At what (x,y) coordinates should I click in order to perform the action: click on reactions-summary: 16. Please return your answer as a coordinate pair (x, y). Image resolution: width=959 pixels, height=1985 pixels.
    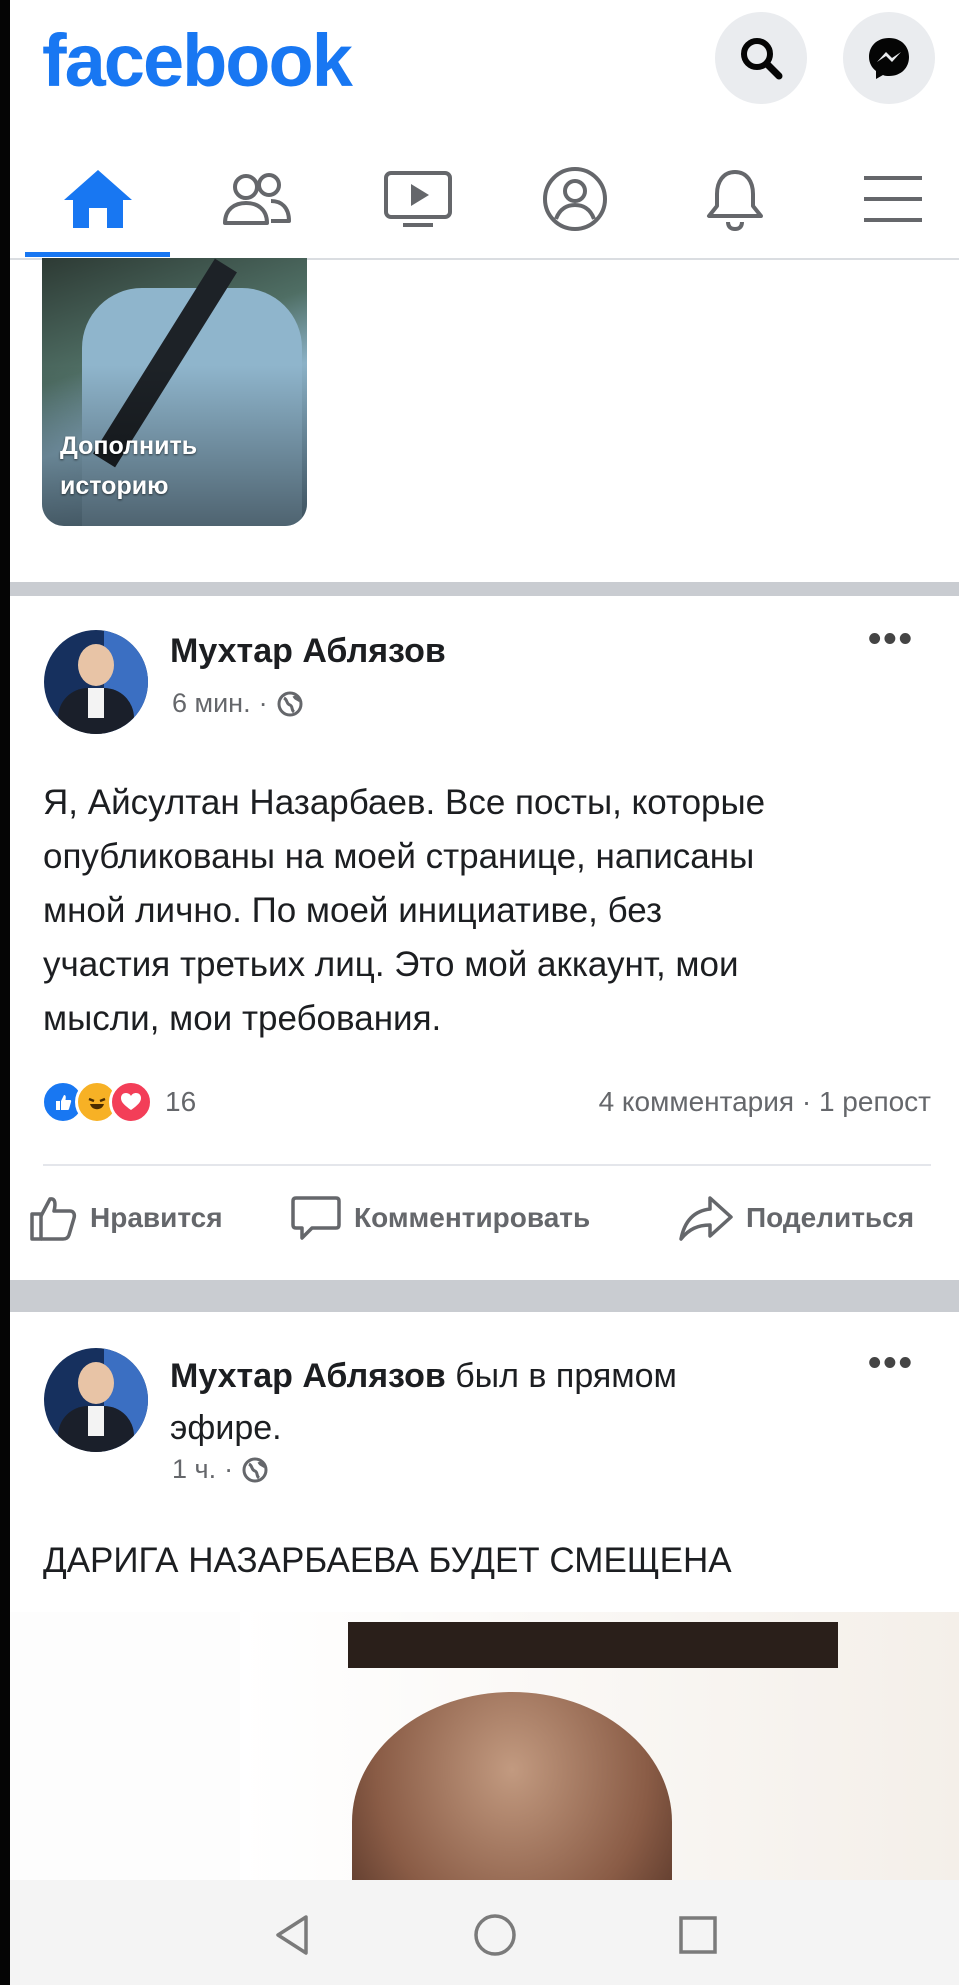
    Looking at the image, I should click on (118, 1102).